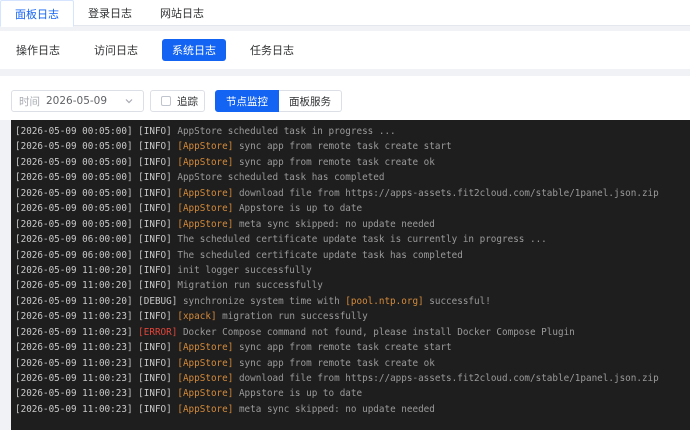  I want to click on date-select-value: 2026-05-09, so click(77, 101).